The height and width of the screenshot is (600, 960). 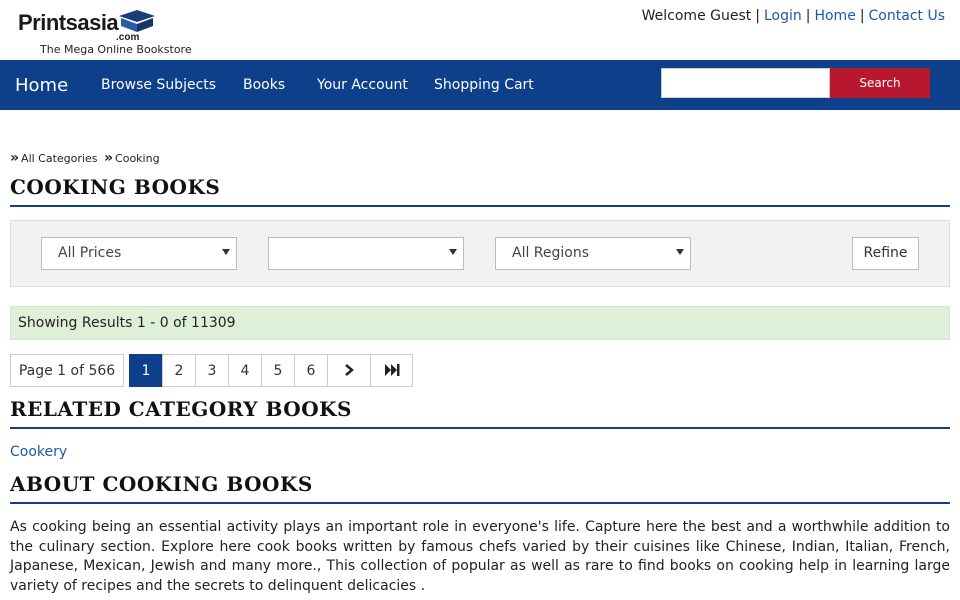 What do you see at coordinates (362, 85) in the screenshot?
I see `nav-your-account: Your Account` at bounding box center [362, 85].